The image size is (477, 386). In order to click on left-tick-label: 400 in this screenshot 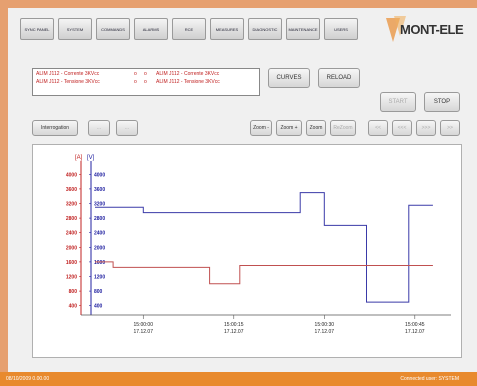, I will do `click(73, 307)`.